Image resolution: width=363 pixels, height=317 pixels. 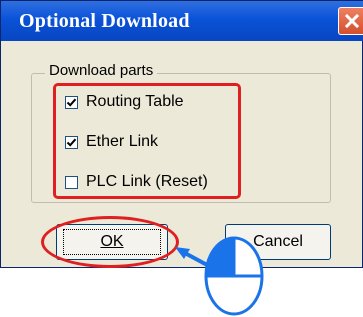 I want to click on annotation-overlay, so click(x=219, y=276).